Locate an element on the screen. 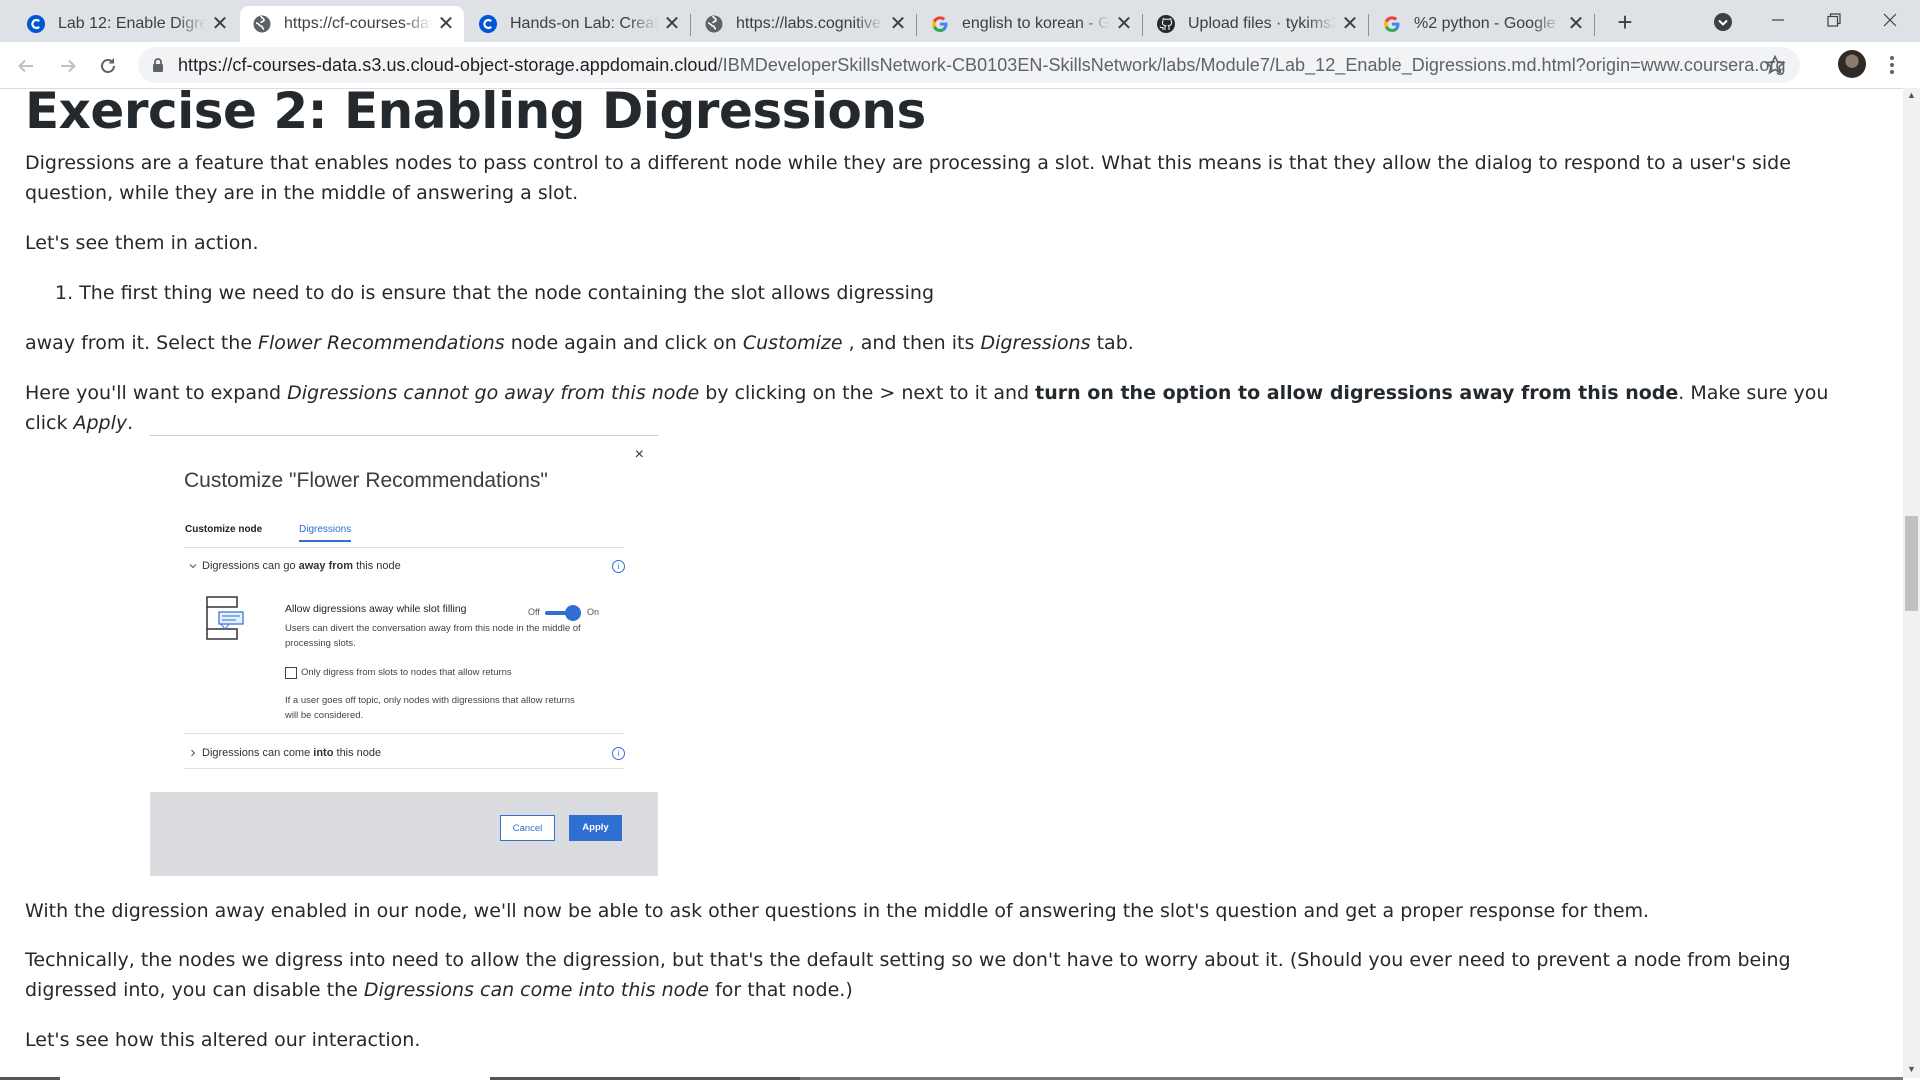  section-digressions-into: Digressions can come into this node is located at coordinates (291, 753).